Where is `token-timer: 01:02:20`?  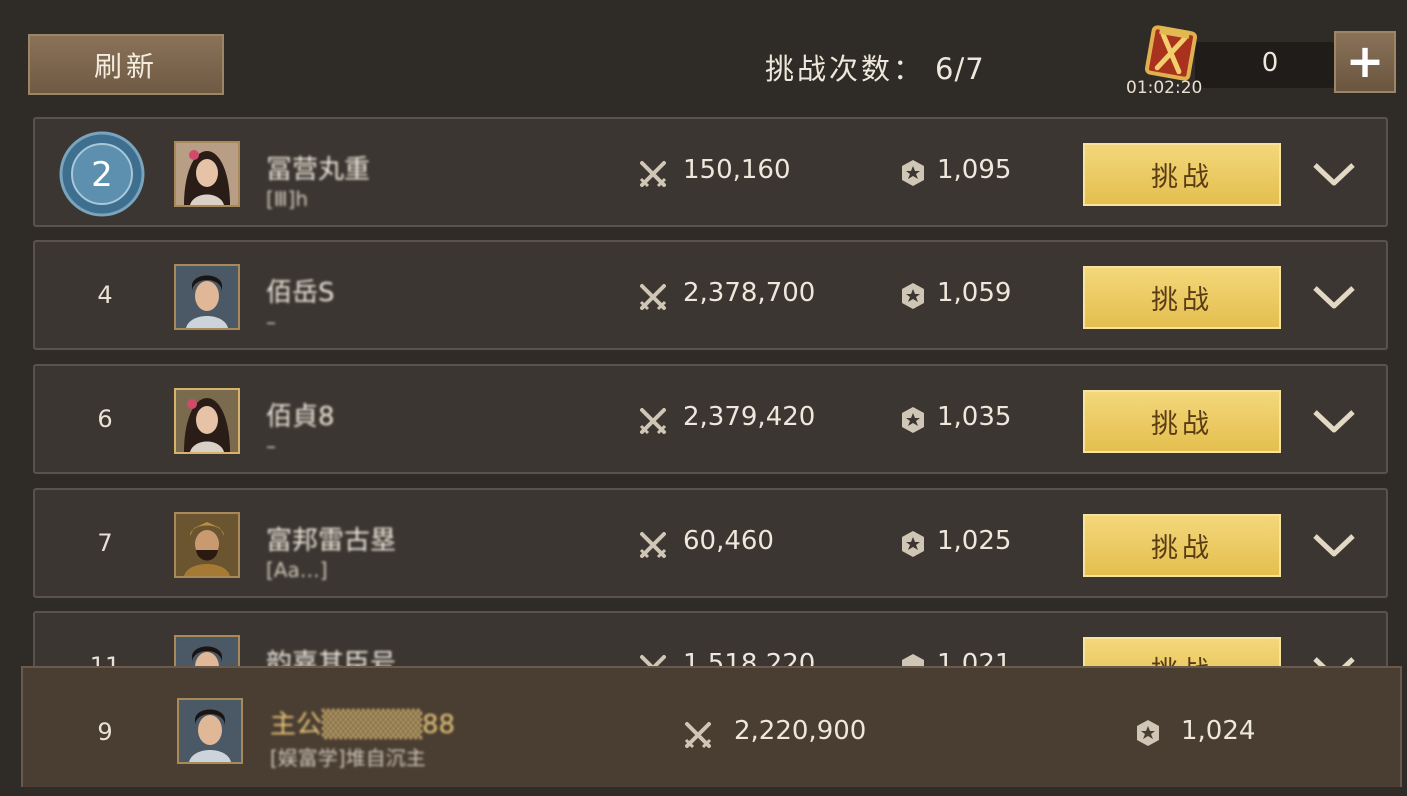 token-timer: 01:02:20 is located at coordinates (1164, 88).